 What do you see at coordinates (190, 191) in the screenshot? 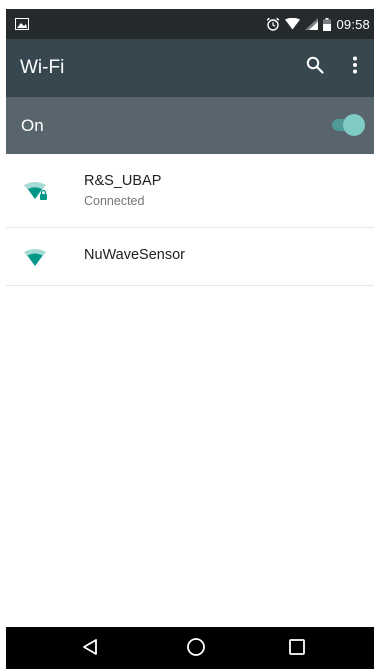
I see `network-item: R&S_UBAP Connected` at bounding box center [190, 191].